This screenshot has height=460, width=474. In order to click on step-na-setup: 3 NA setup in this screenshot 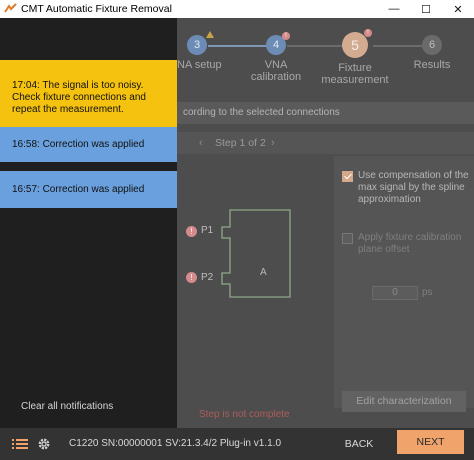, I will do `click(199, 51)`.